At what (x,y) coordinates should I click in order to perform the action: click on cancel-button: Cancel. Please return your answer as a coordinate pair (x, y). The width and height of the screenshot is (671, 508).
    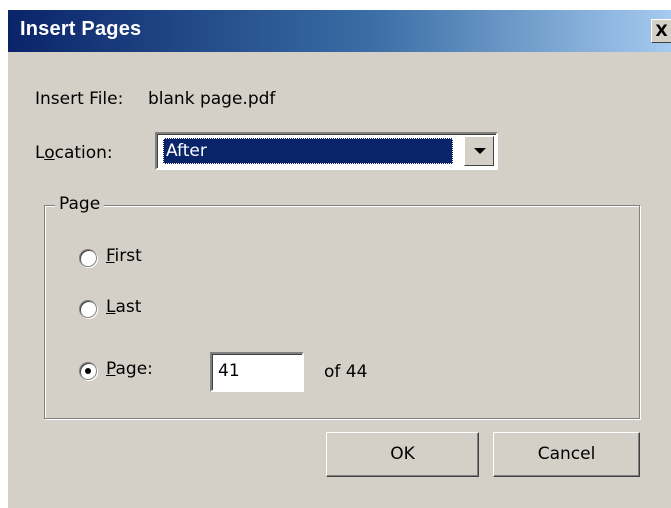
    Looking at the image, I should click on (566, 454).